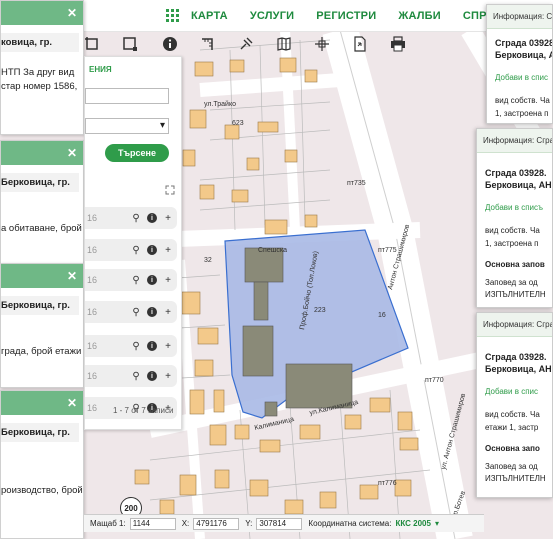 The image size is (553, 539). Describe the element at coordinates (272, 16) in the screenshot. I see `nav-item-services: УСЛУГИ` at that location.